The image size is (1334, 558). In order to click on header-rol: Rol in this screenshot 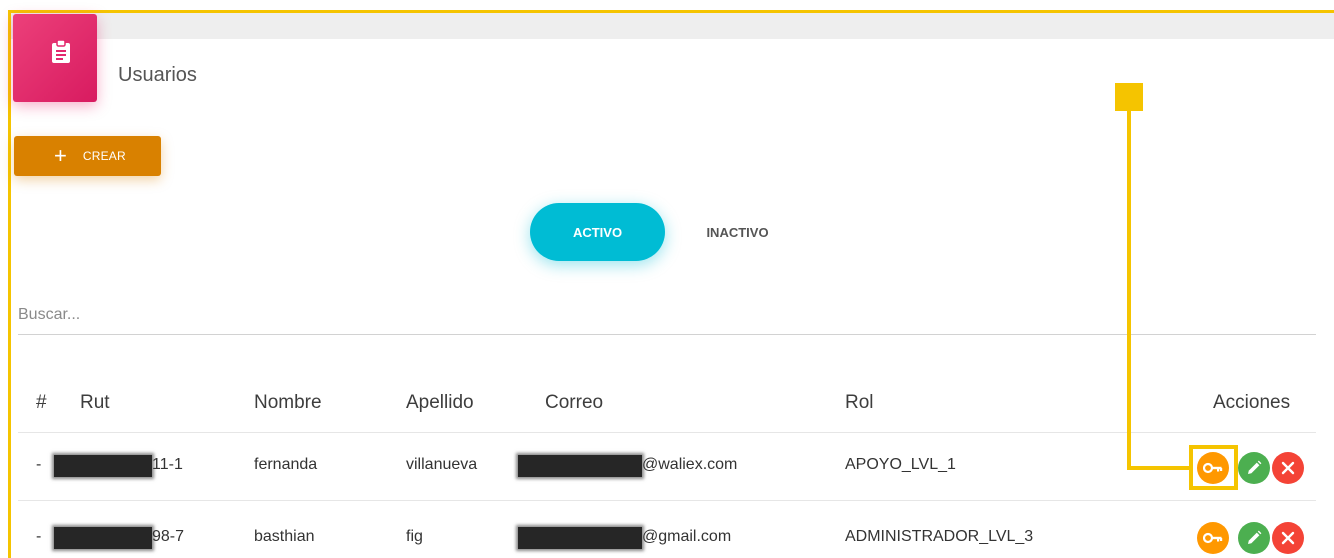, I will do `click(859, 402)`.